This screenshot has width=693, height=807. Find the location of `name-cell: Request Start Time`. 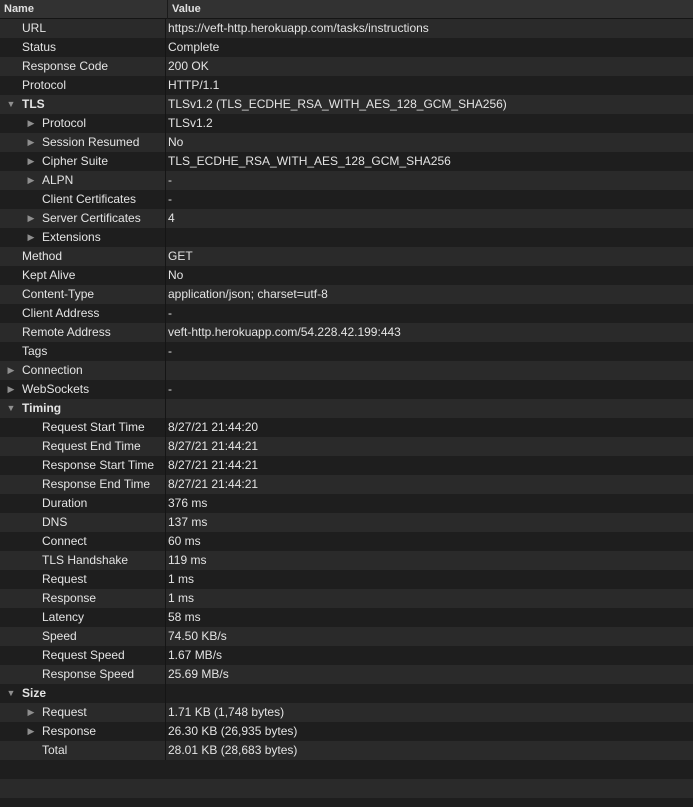

name-cell: Request Start Time is located at coordinates (83, 427).